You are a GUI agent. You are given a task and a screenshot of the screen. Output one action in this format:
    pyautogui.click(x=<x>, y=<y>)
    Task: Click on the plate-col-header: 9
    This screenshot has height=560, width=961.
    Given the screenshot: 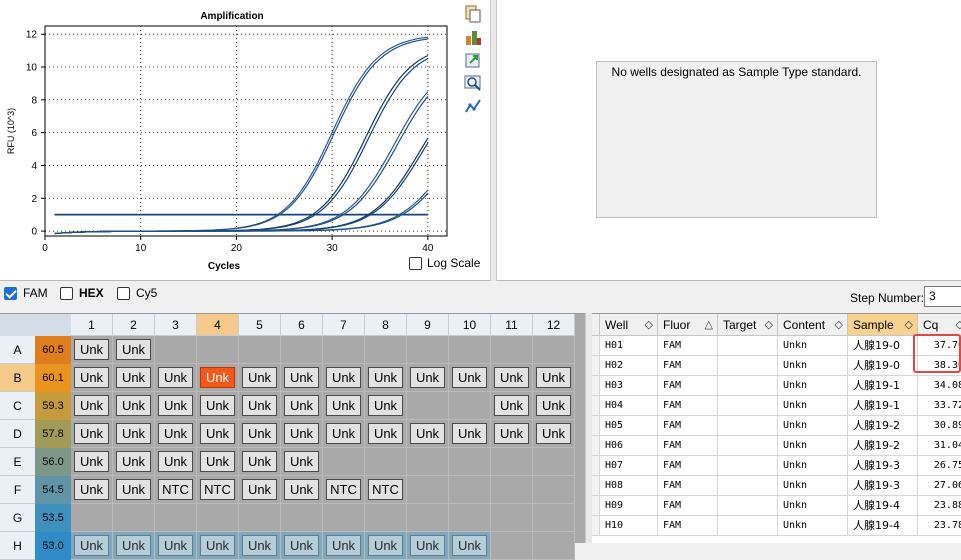 What is the action you would take?
    pyautogui.click(x=428, y=325)
    